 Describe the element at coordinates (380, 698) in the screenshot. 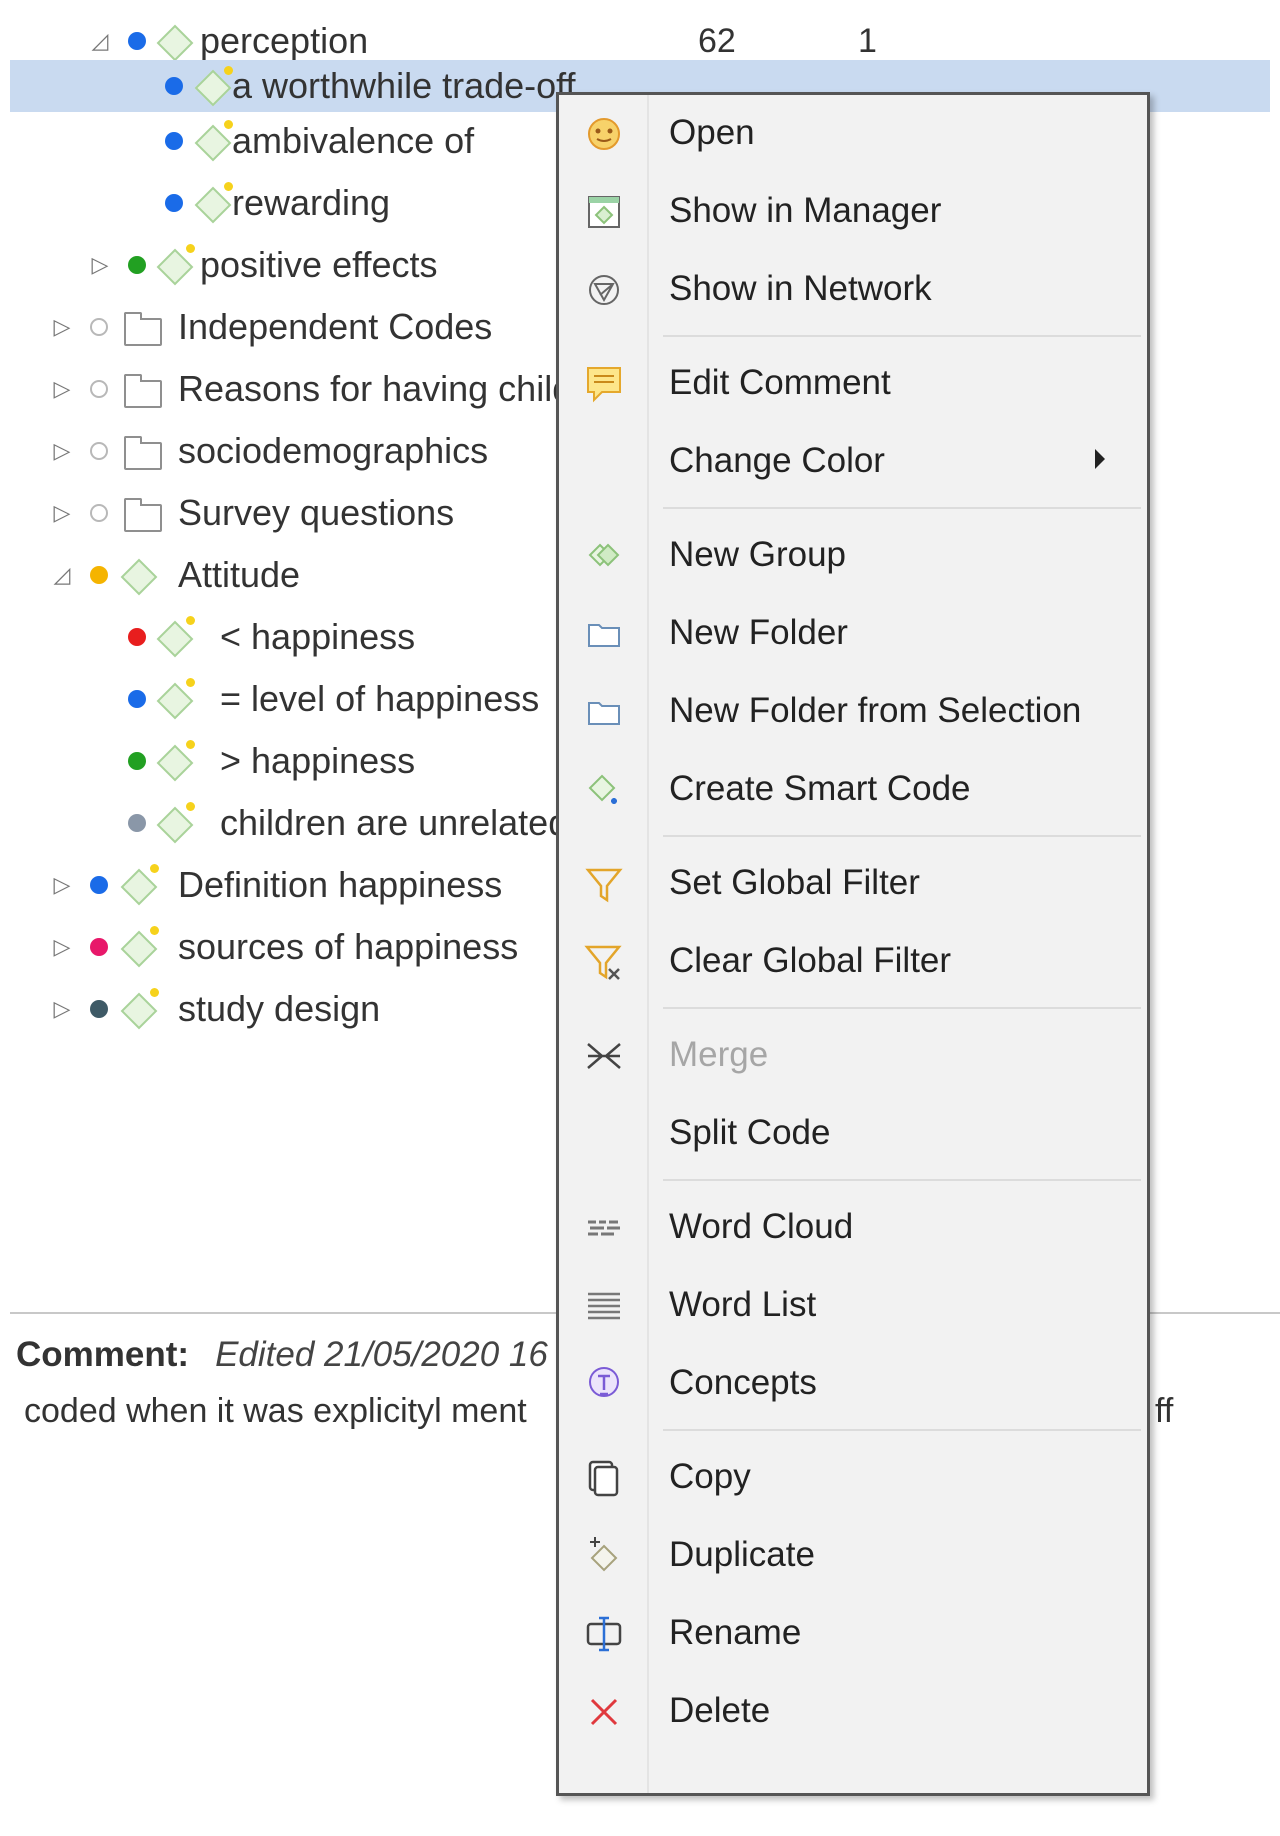

I see `tree-row-label: = level of happiness` at that location.